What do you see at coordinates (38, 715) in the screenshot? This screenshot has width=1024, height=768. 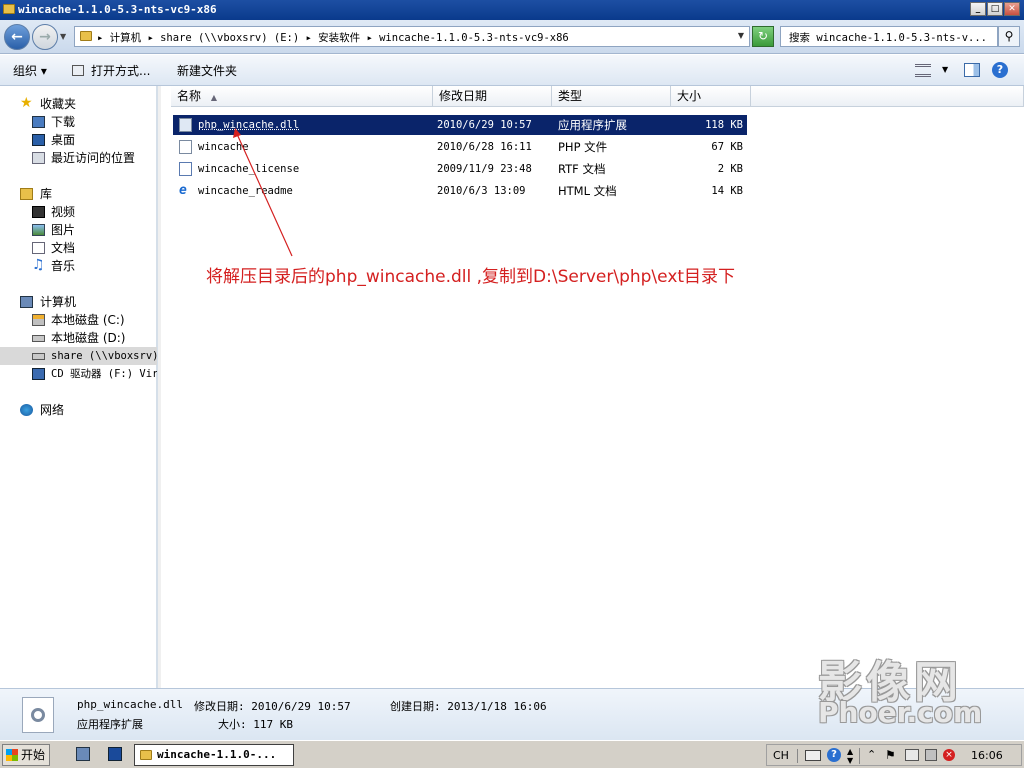 I see `dll-file-large-icon` at bounding box center [38, 715].